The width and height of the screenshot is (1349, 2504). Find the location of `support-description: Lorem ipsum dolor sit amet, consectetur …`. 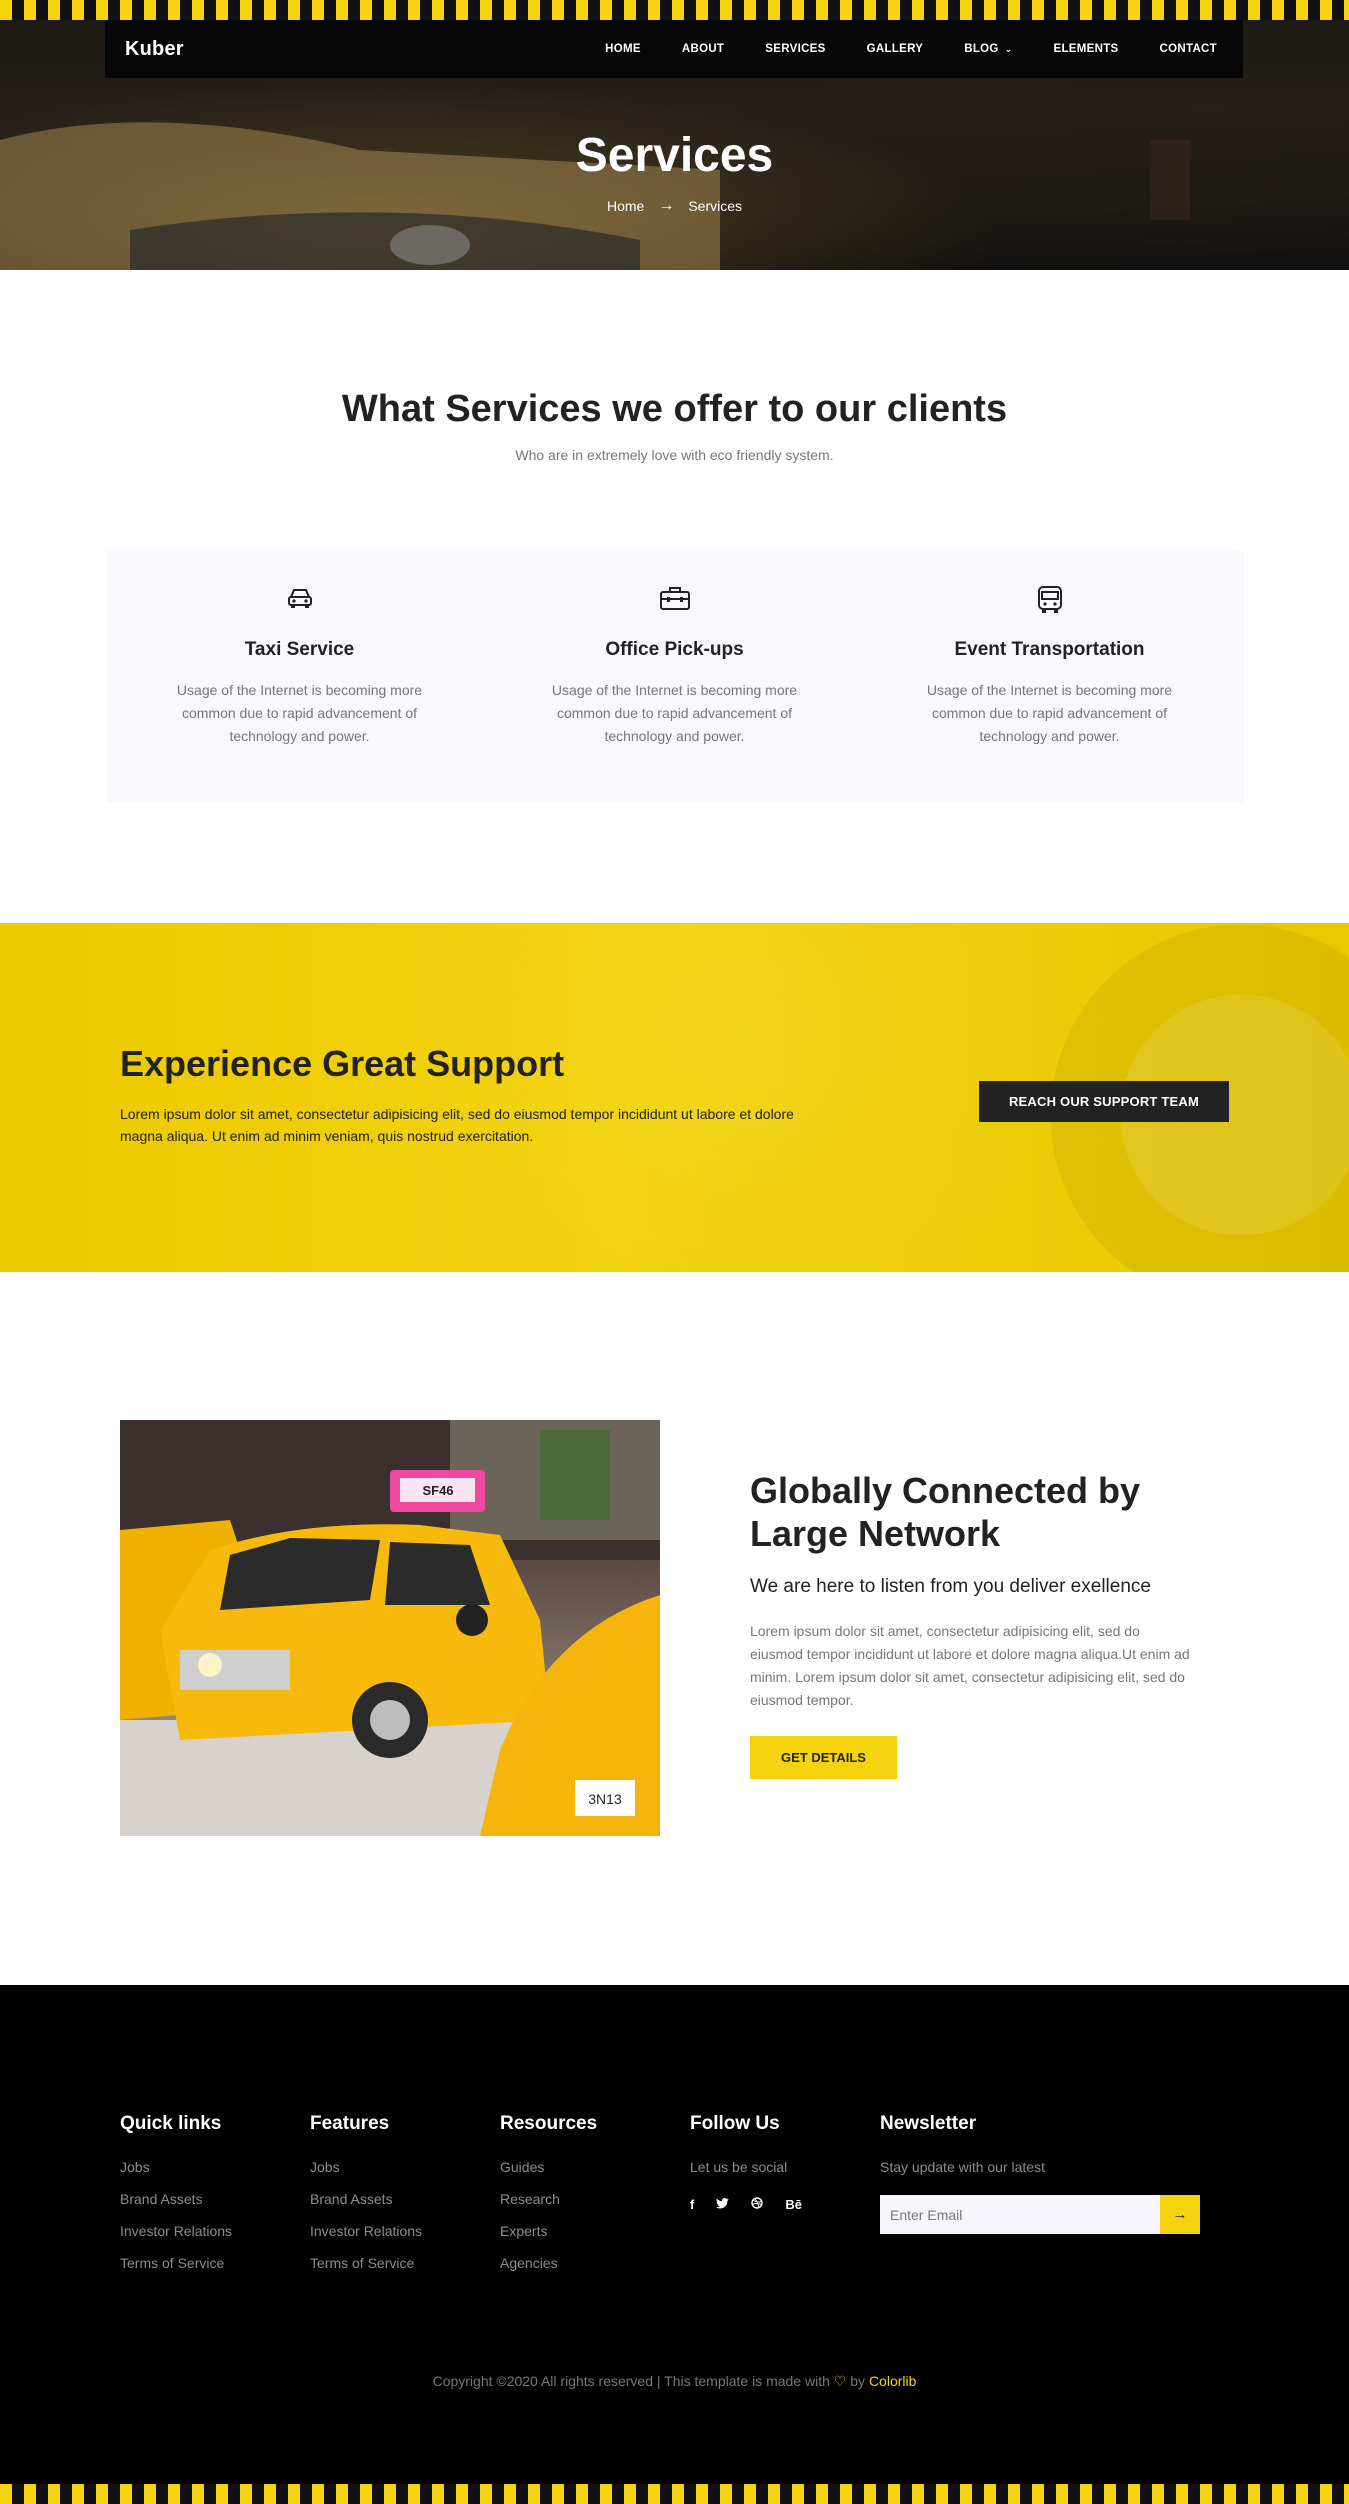

support-description: Lorem ipsum dolor sit amet, consectetur … is located at coordinates (457, 1125).